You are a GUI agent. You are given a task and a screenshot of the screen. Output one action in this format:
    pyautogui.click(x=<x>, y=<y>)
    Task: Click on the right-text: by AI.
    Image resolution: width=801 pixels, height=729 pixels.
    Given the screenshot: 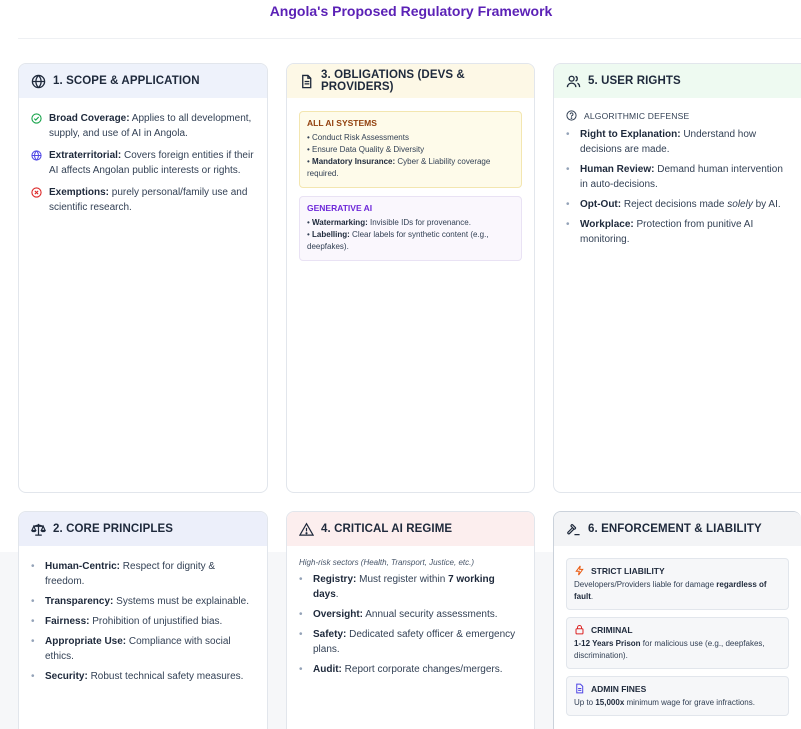 What is the action you would take?
    pyautogui.click(x=766, y=204)
    